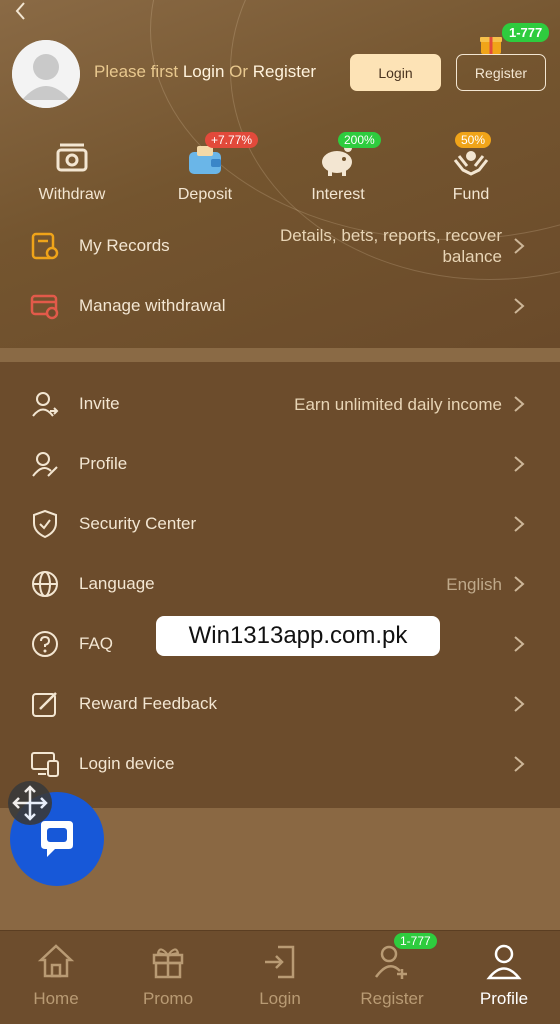 Image resolution: width=560 pixels, height=1024 pixels. I want to click on login-prompt: Please first Login Or Register, so click(205, 72).